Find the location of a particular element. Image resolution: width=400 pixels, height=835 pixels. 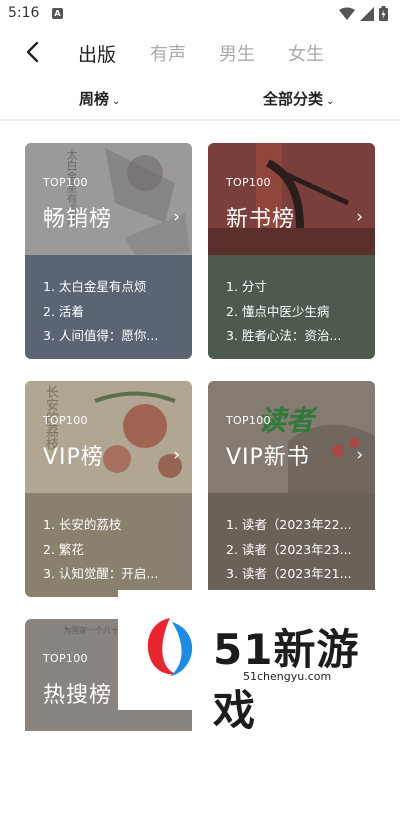

status-bar: 5:16 A is located at coordinates (200, 14).